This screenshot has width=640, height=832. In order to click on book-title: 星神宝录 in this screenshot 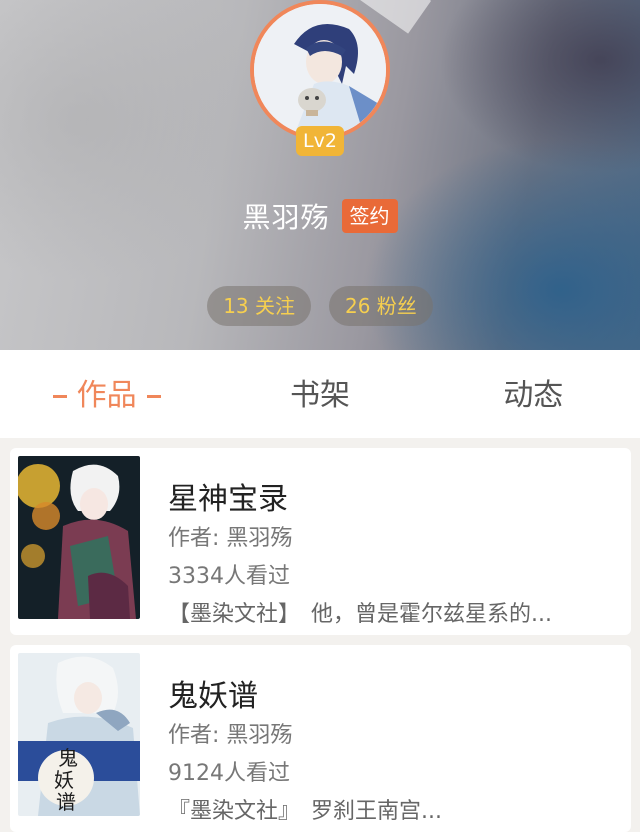, I will do `click(228, 499)`.